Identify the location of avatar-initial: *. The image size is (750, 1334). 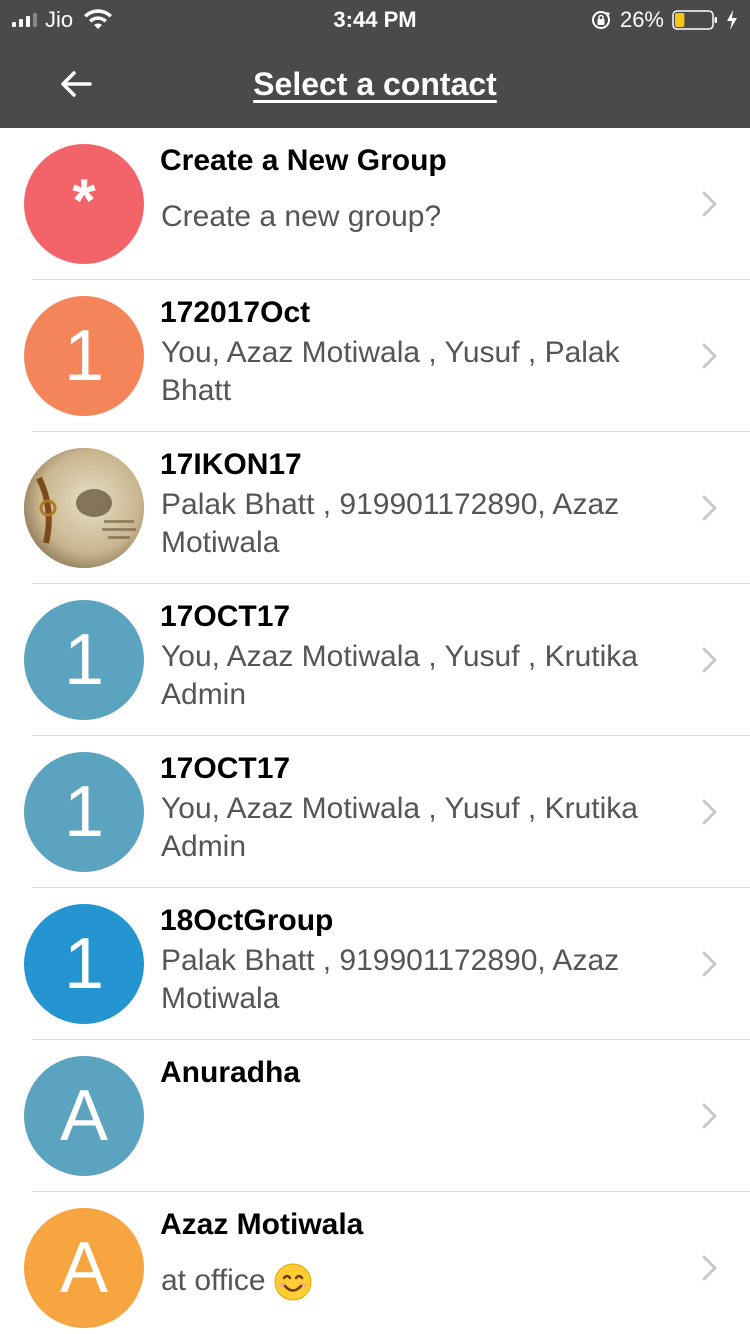
(84, 200).